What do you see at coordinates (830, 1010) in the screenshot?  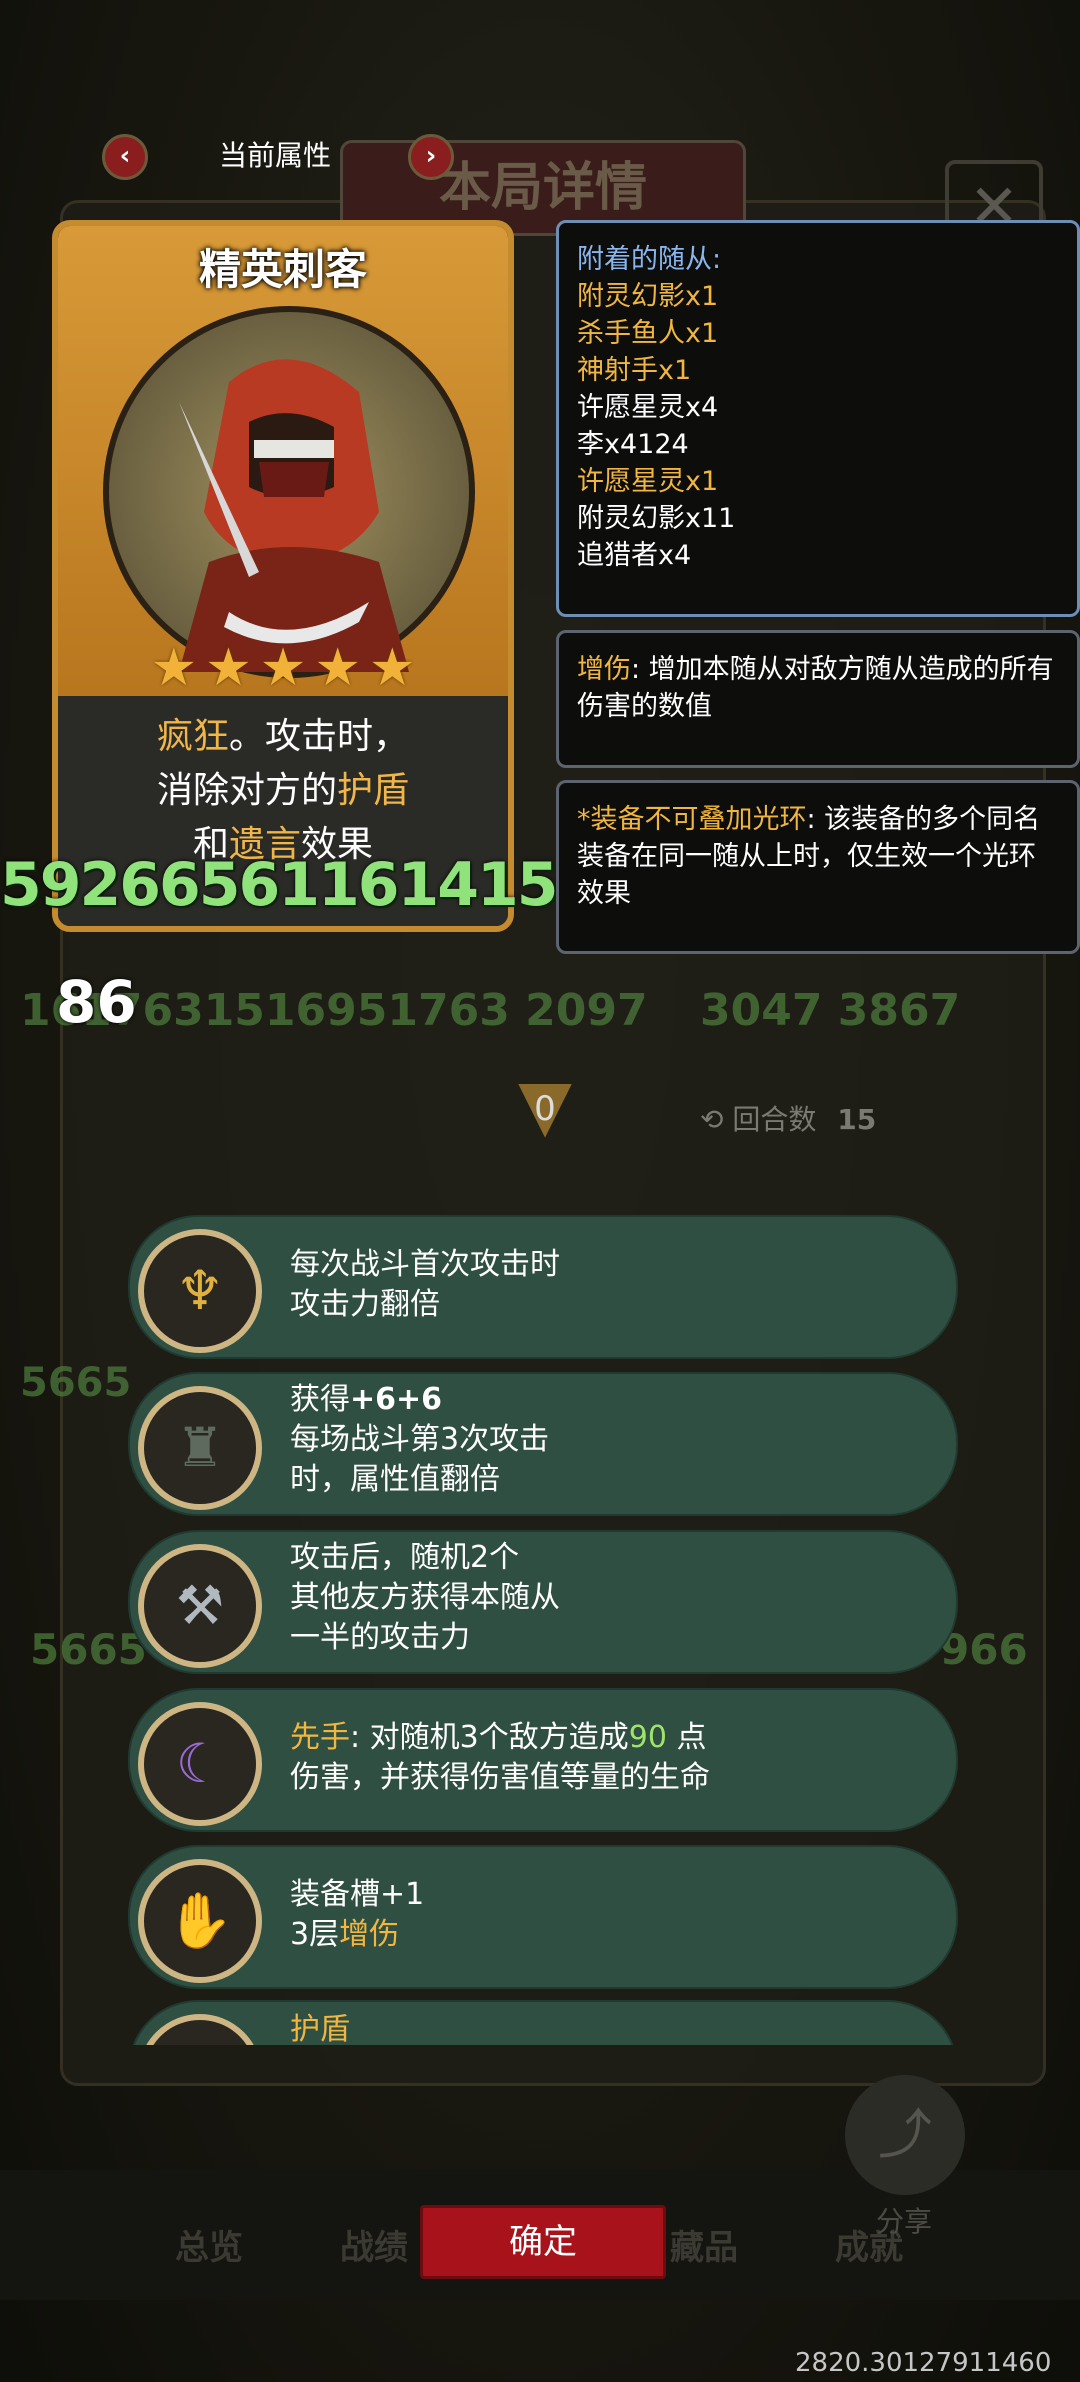 I see `faded-stat-row-right: 3047 3867` at bounding box center [830, 1010].